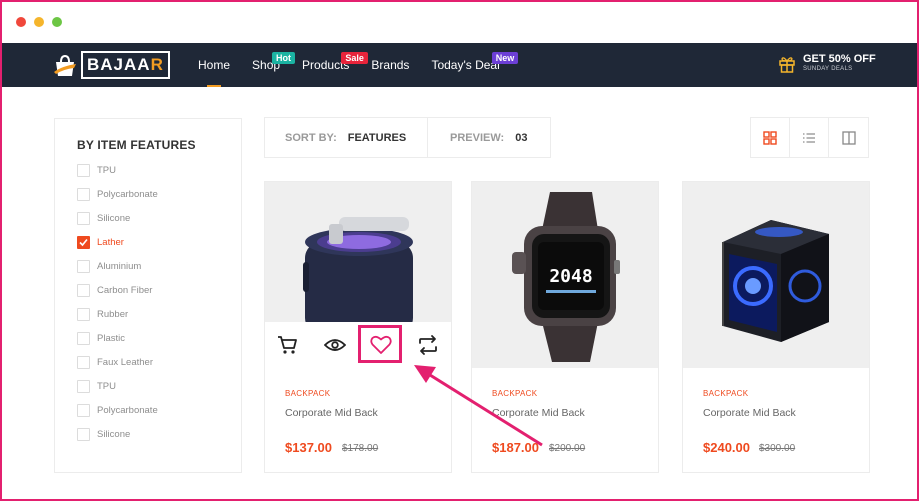 The image size is (919, 501). I want to click on feature-label: Faux Leather, so click(125, 362).